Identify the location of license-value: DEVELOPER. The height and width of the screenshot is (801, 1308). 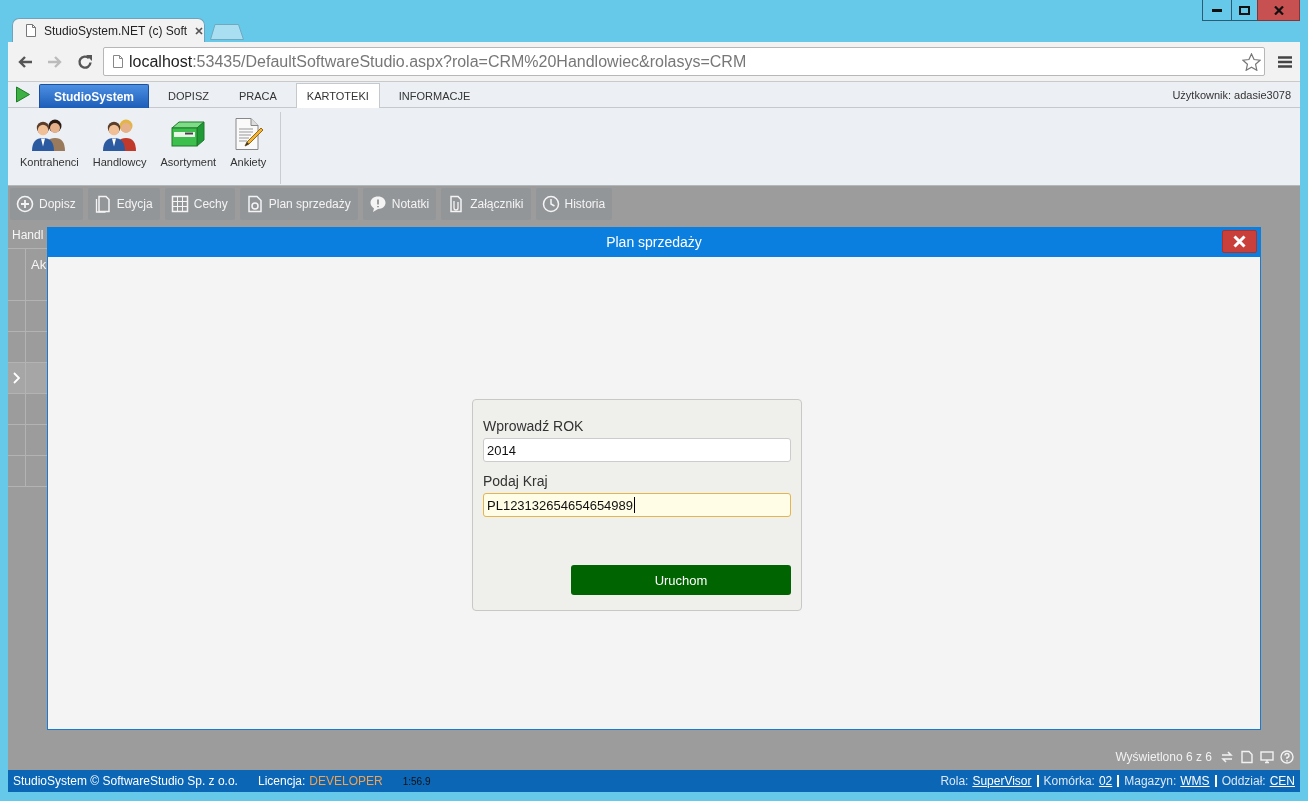
(346, 781).